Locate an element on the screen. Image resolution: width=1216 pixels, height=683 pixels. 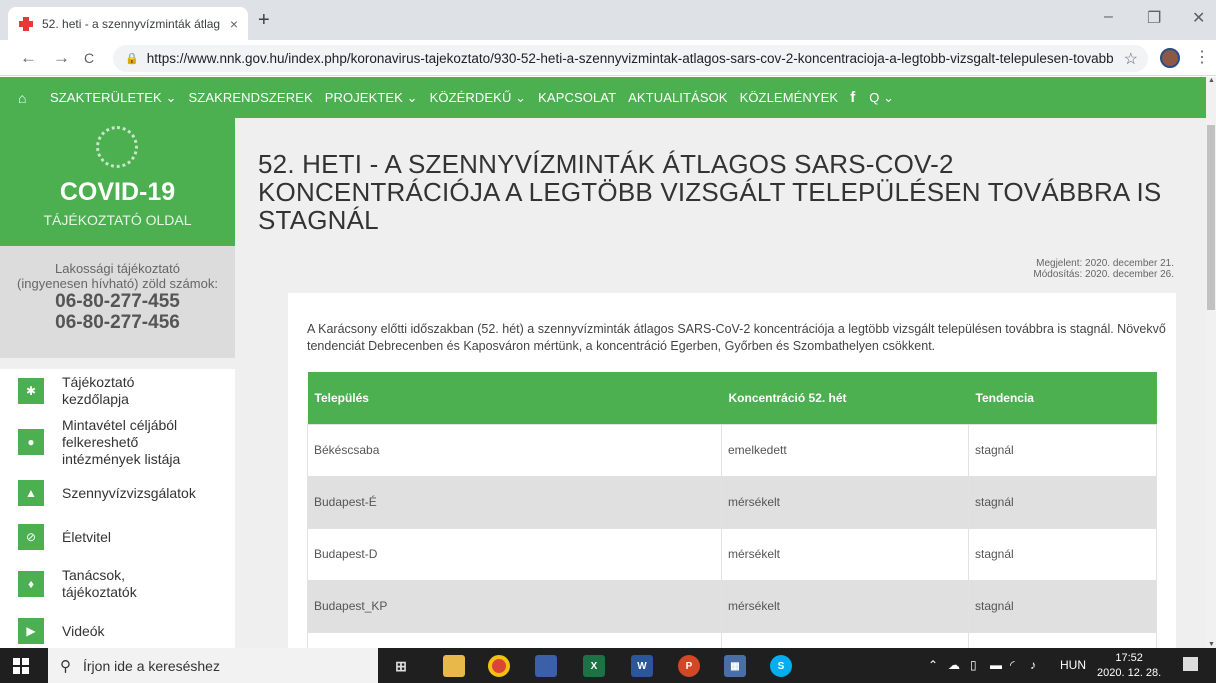
windows-start-icon is located at coordinates (21, 666).